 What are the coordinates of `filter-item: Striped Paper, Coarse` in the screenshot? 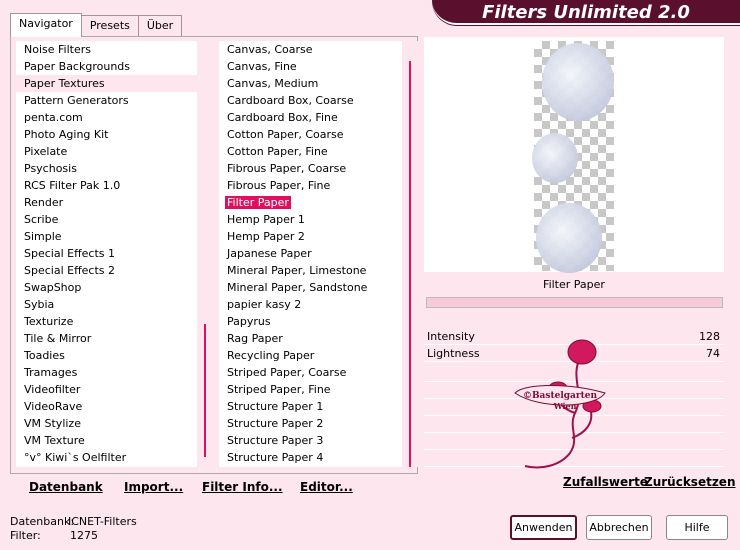 It's located at (310, 372).